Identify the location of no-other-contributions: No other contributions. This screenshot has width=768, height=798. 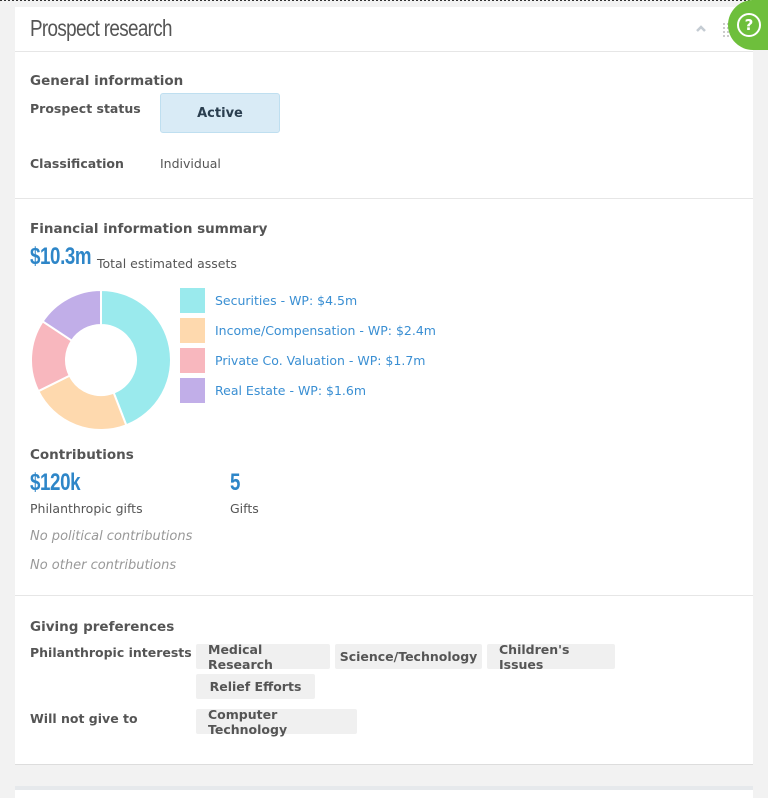
(103, 565).